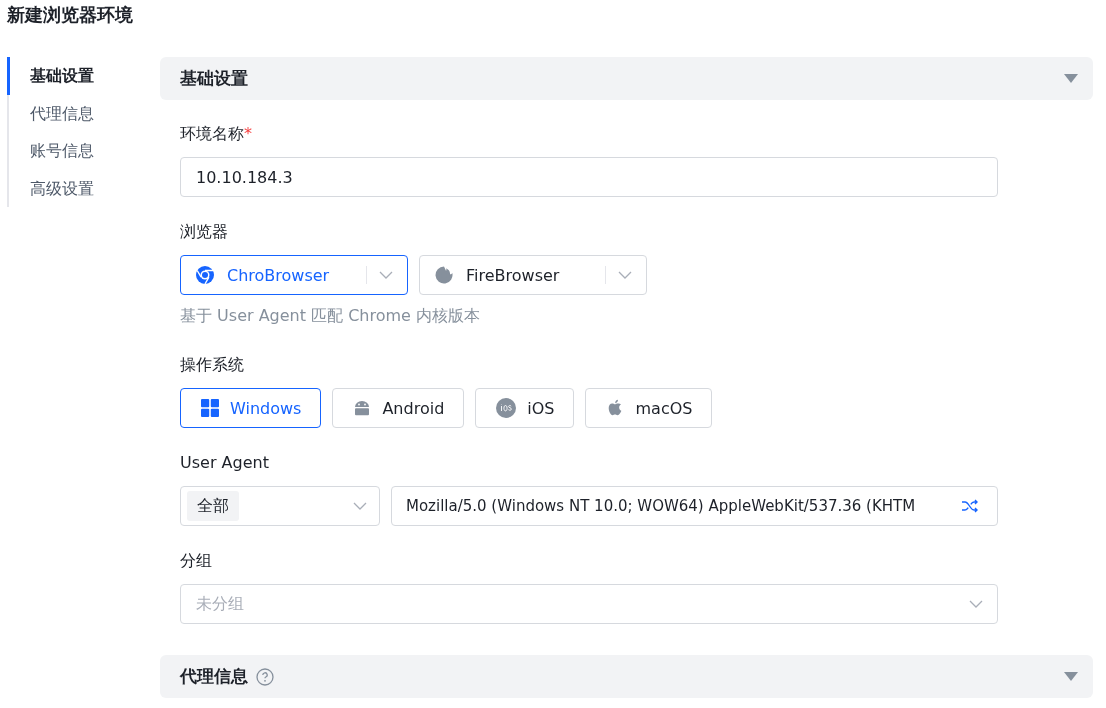  What do you see at coordinates (330, 316) in the screenshot?
I see `hint-text: 基于 User Agent 匹配 Chrome 内核版本` at bounding box center [330, 316].